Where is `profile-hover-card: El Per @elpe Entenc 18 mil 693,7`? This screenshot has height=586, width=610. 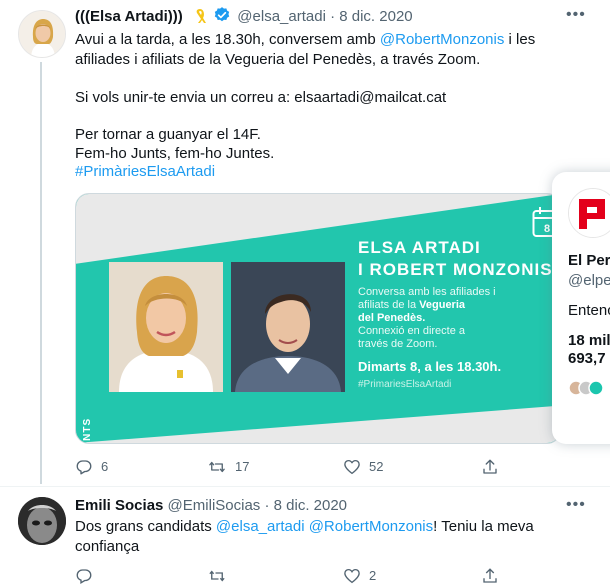 profile-hover-card: El Per @elpe Entenc 18 mil 693,7 is located at coordinates (581, 308).